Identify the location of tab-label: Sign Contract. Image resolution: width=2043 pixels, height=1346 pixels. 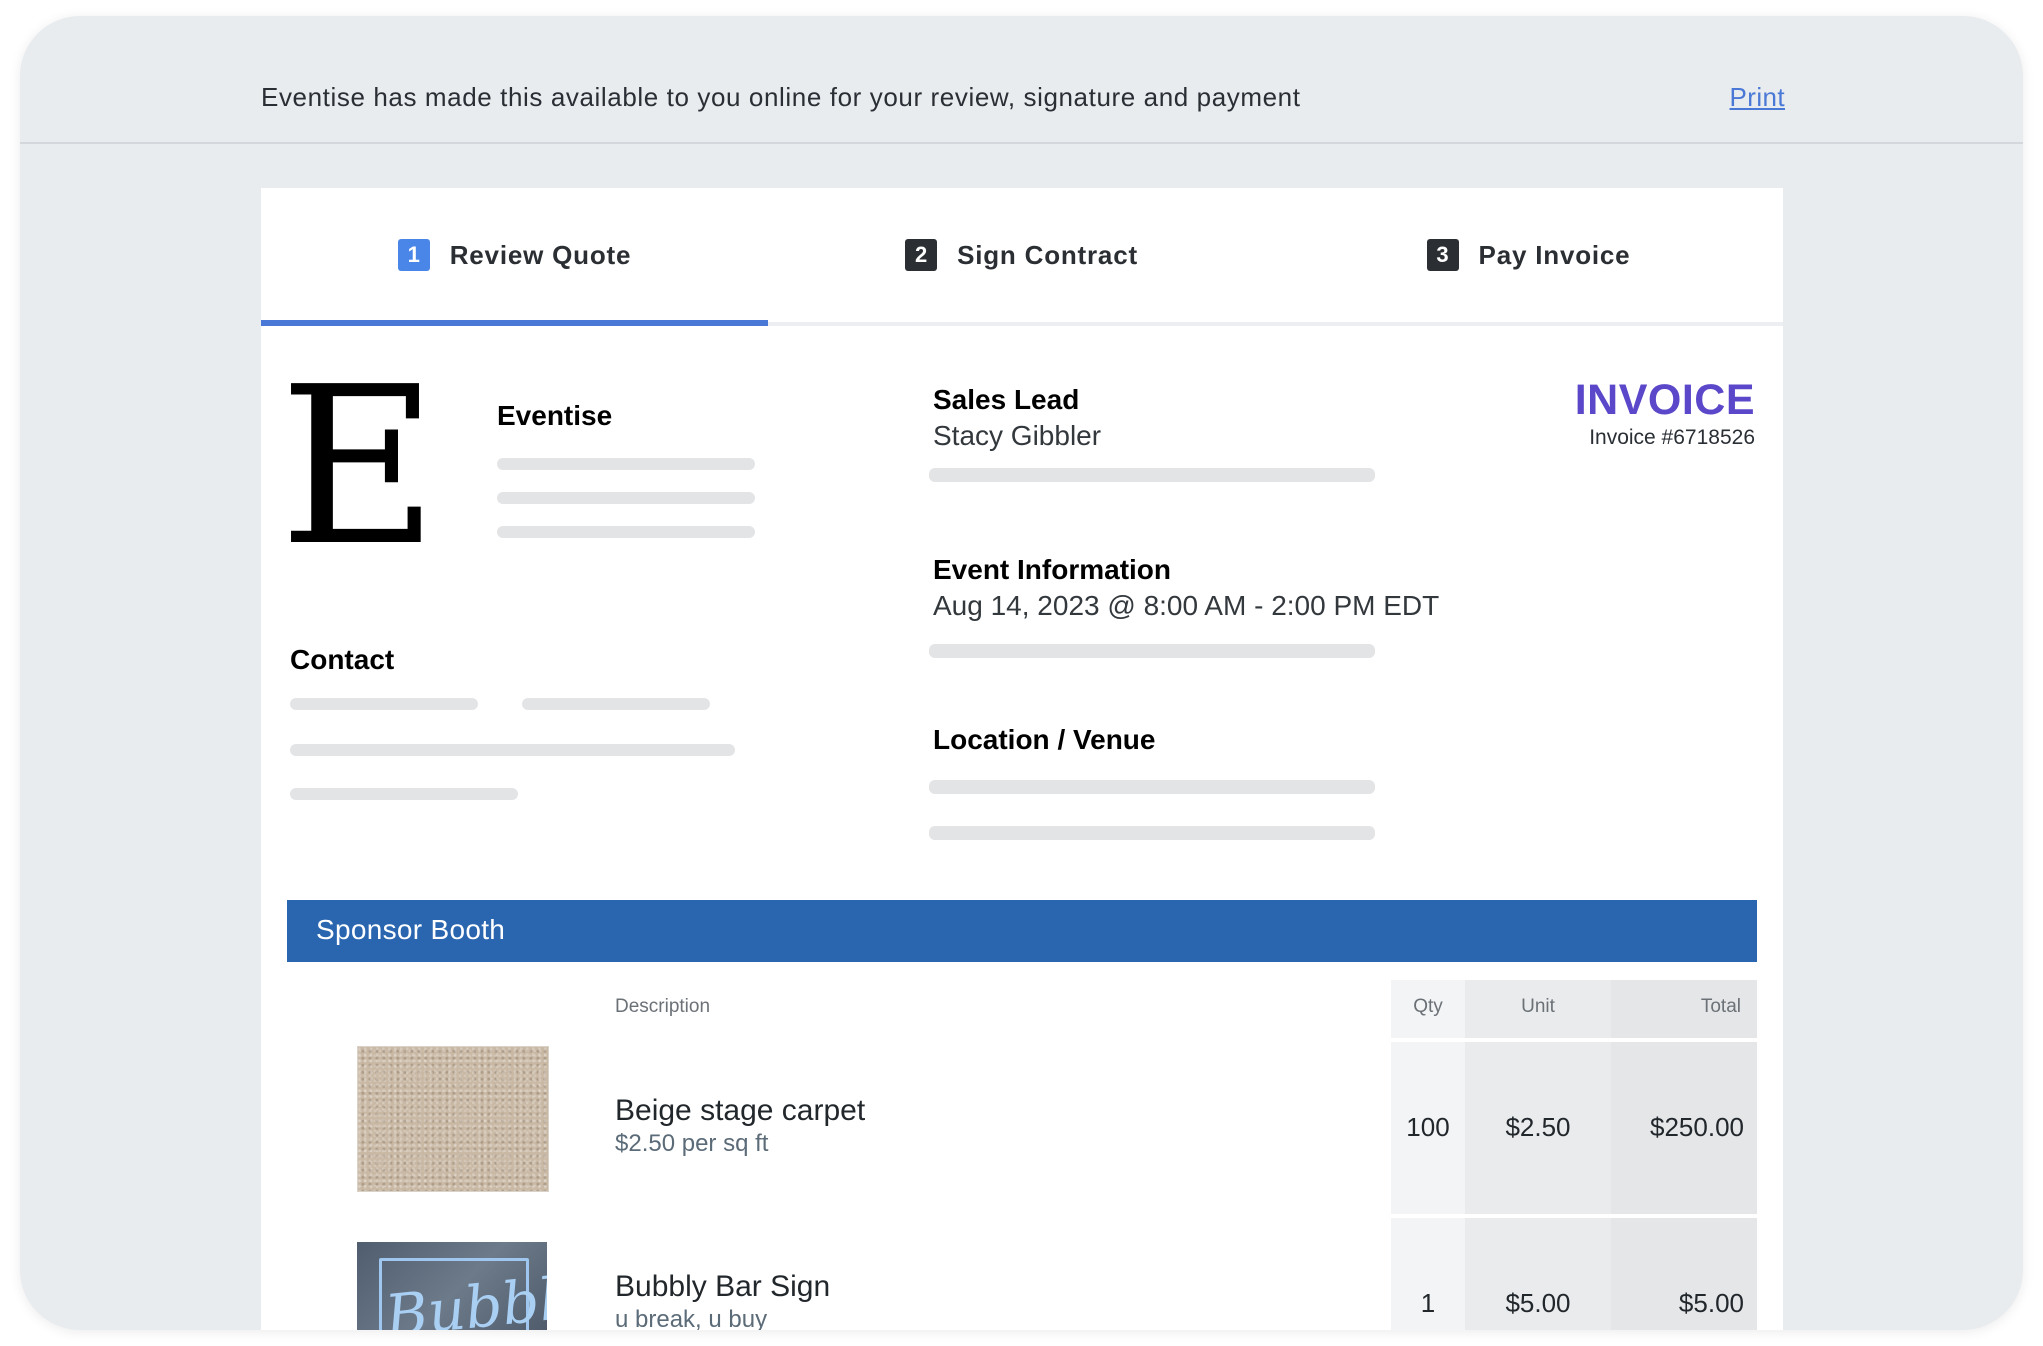
(1047, 254).